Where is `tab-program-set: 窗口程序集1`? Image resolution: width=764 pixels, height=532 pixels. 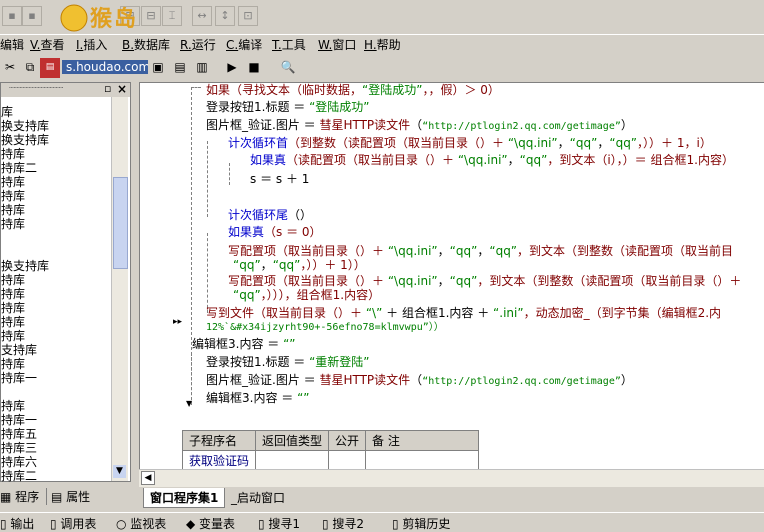 tab-program-set: 窗口程序集1 is located at coordinates (184, 498).